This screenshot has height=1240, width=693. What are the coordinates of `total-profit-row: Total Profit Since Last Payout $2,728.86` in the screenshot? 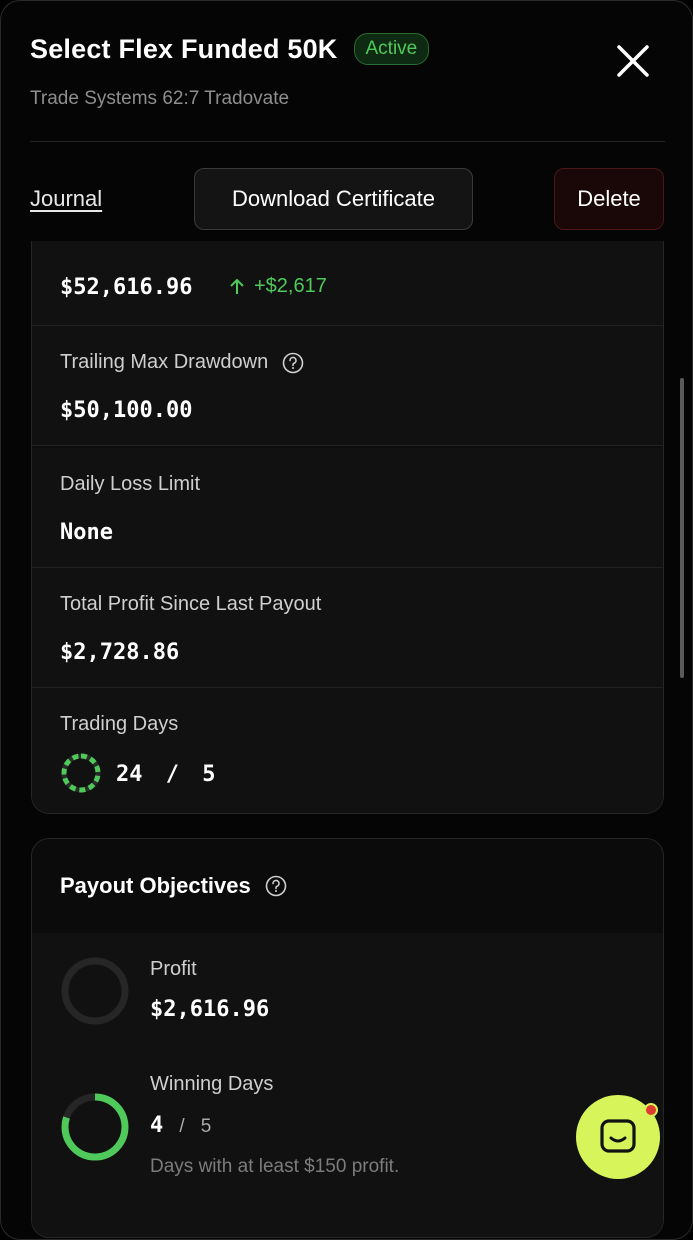 It's located at (347, 628).